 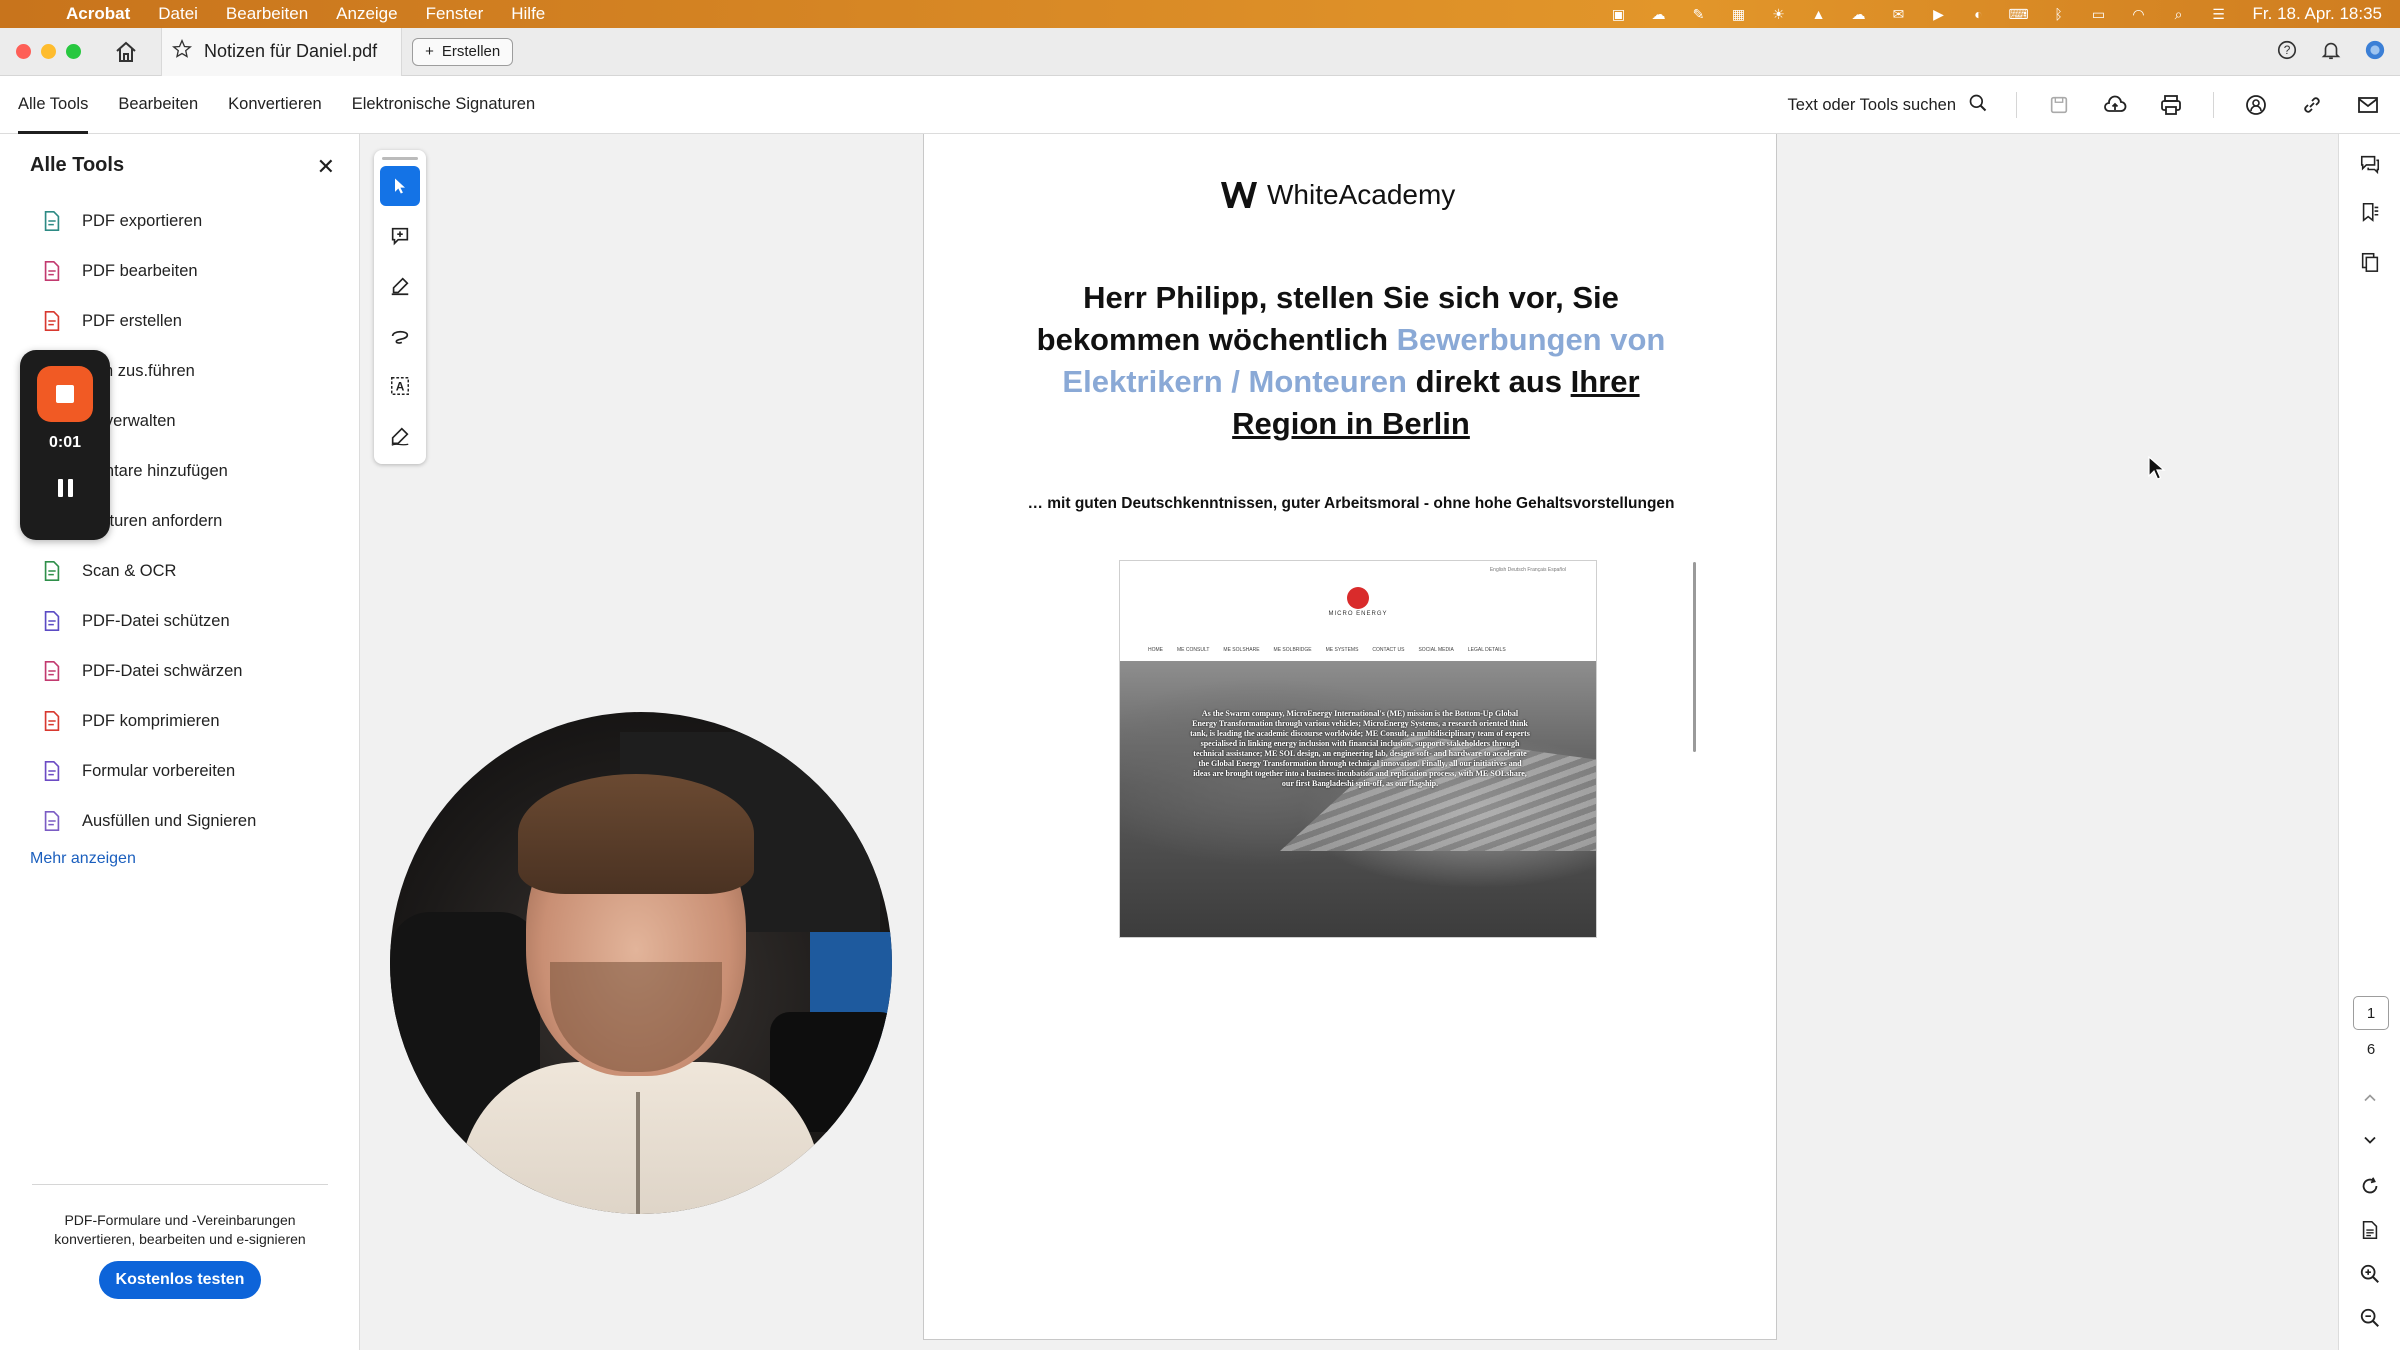 What do you see at coordinates (2059, 105) in the screenshot?
I see `save-icon` at bounding box center [2059, 105].